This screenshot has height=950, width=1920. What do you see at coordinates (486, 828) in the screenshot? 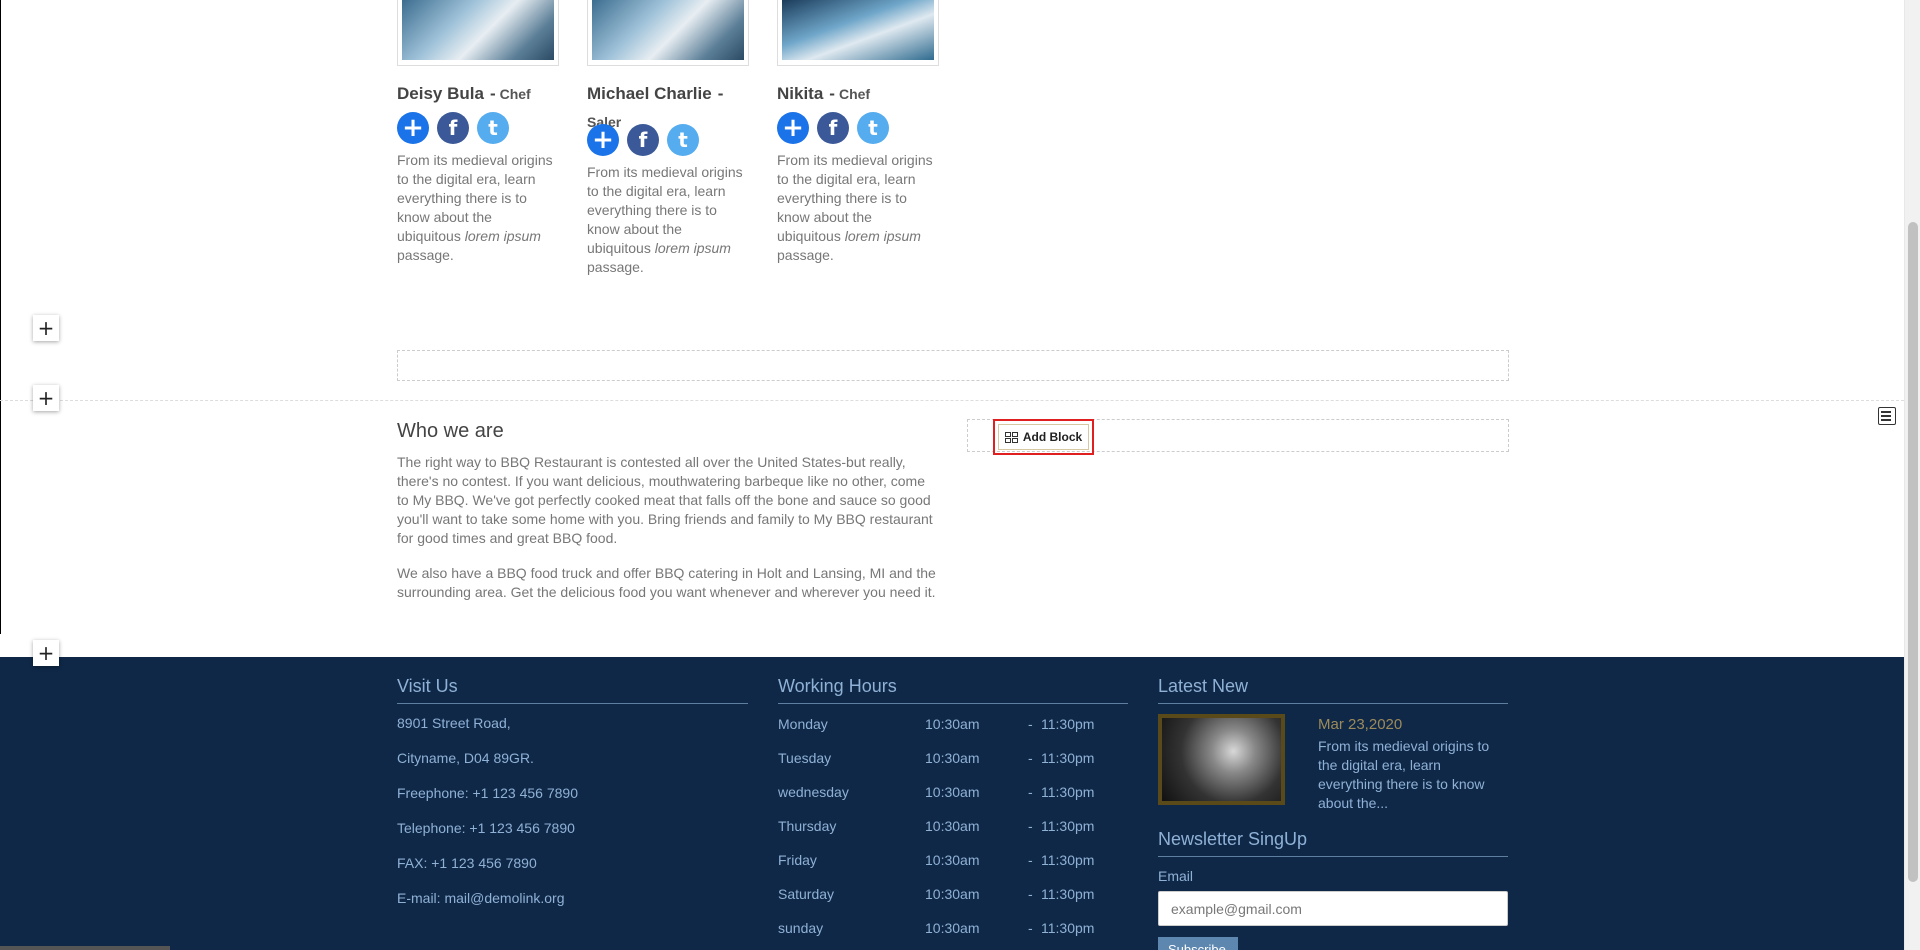
I see `footer-visit-line: Telephone: +1 123 456 7890` at bounding box center [486, 828].